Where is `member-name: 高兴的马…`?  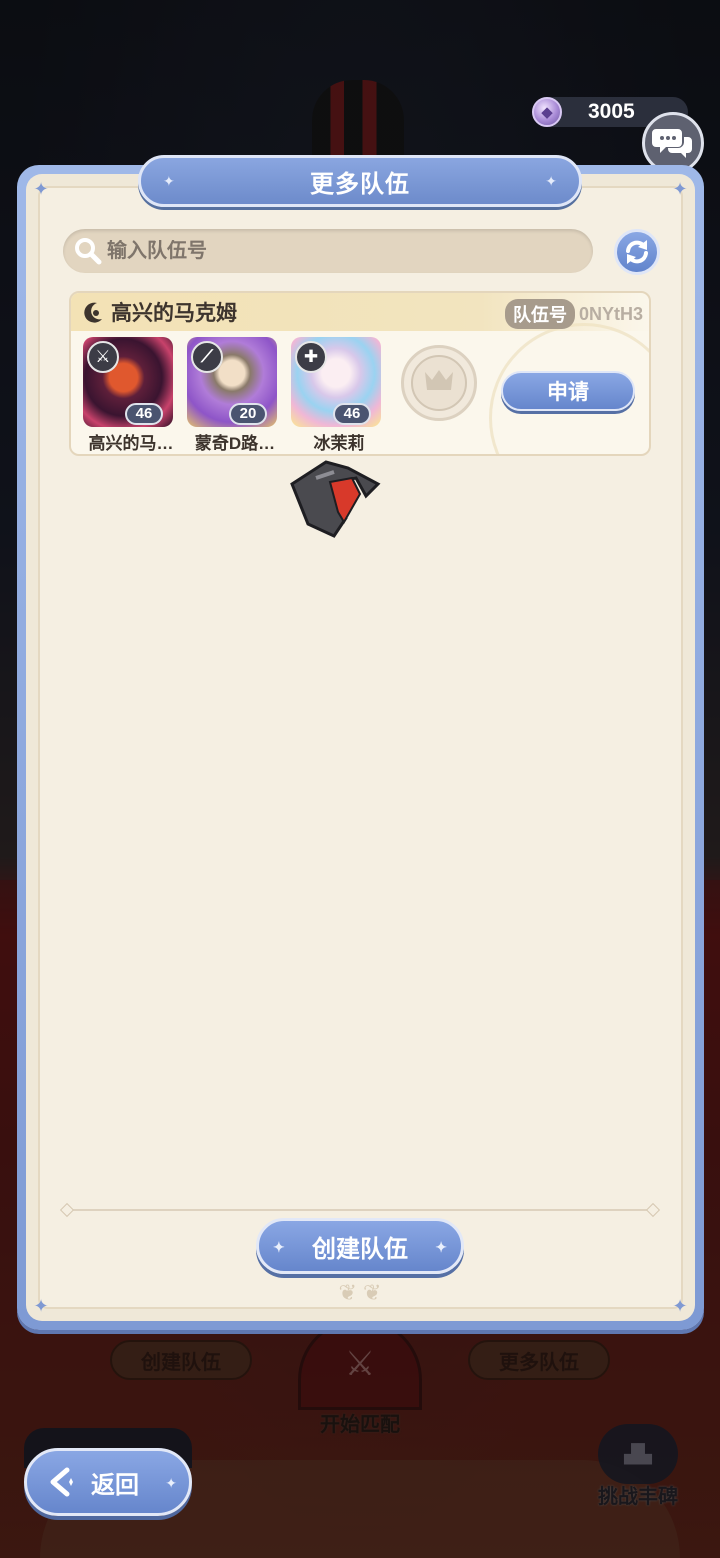
member-name: 高兴的马… is located at coordinates (131, 443).